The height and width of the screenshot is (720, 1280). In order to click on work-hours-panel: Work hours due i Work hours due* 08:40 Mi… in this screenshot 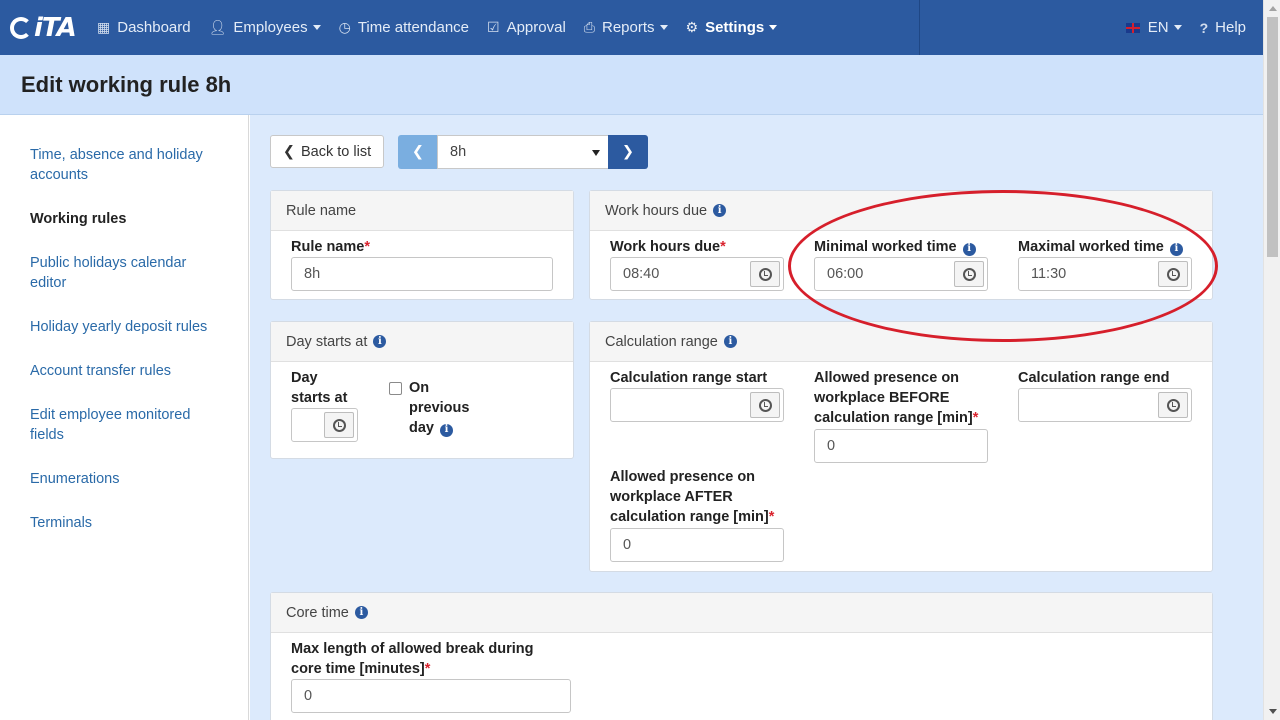, I will do `click(901, 245)`.